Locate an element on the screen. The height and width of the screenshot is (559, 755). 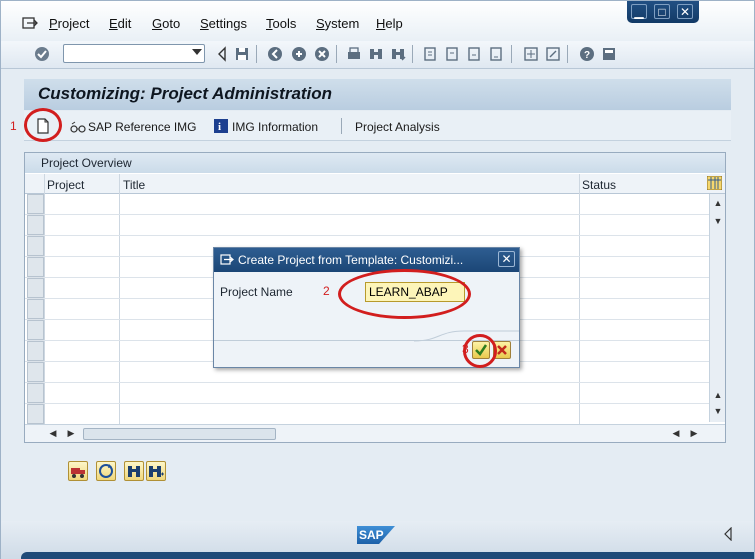
chevron-down-icon is located at coordinates (197, 52).